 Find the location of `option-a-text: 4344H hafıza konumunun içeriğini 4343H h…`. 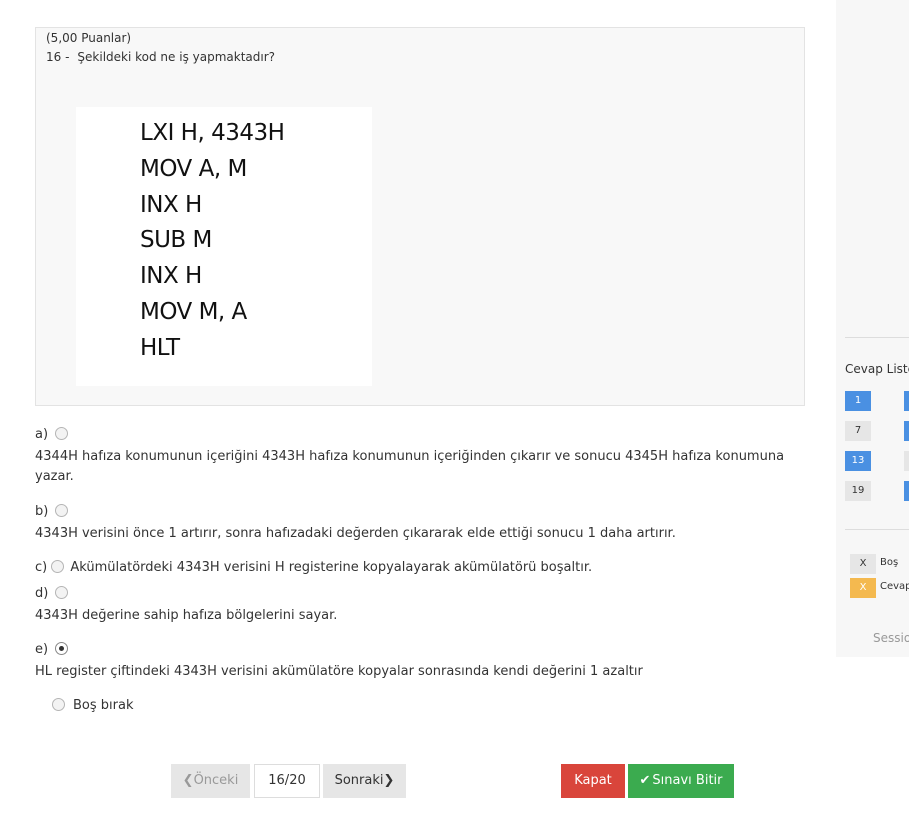

option-a-text: 4344H hafıza konumunun içeriğini 4343H h… is located at coordinates (415, 467).